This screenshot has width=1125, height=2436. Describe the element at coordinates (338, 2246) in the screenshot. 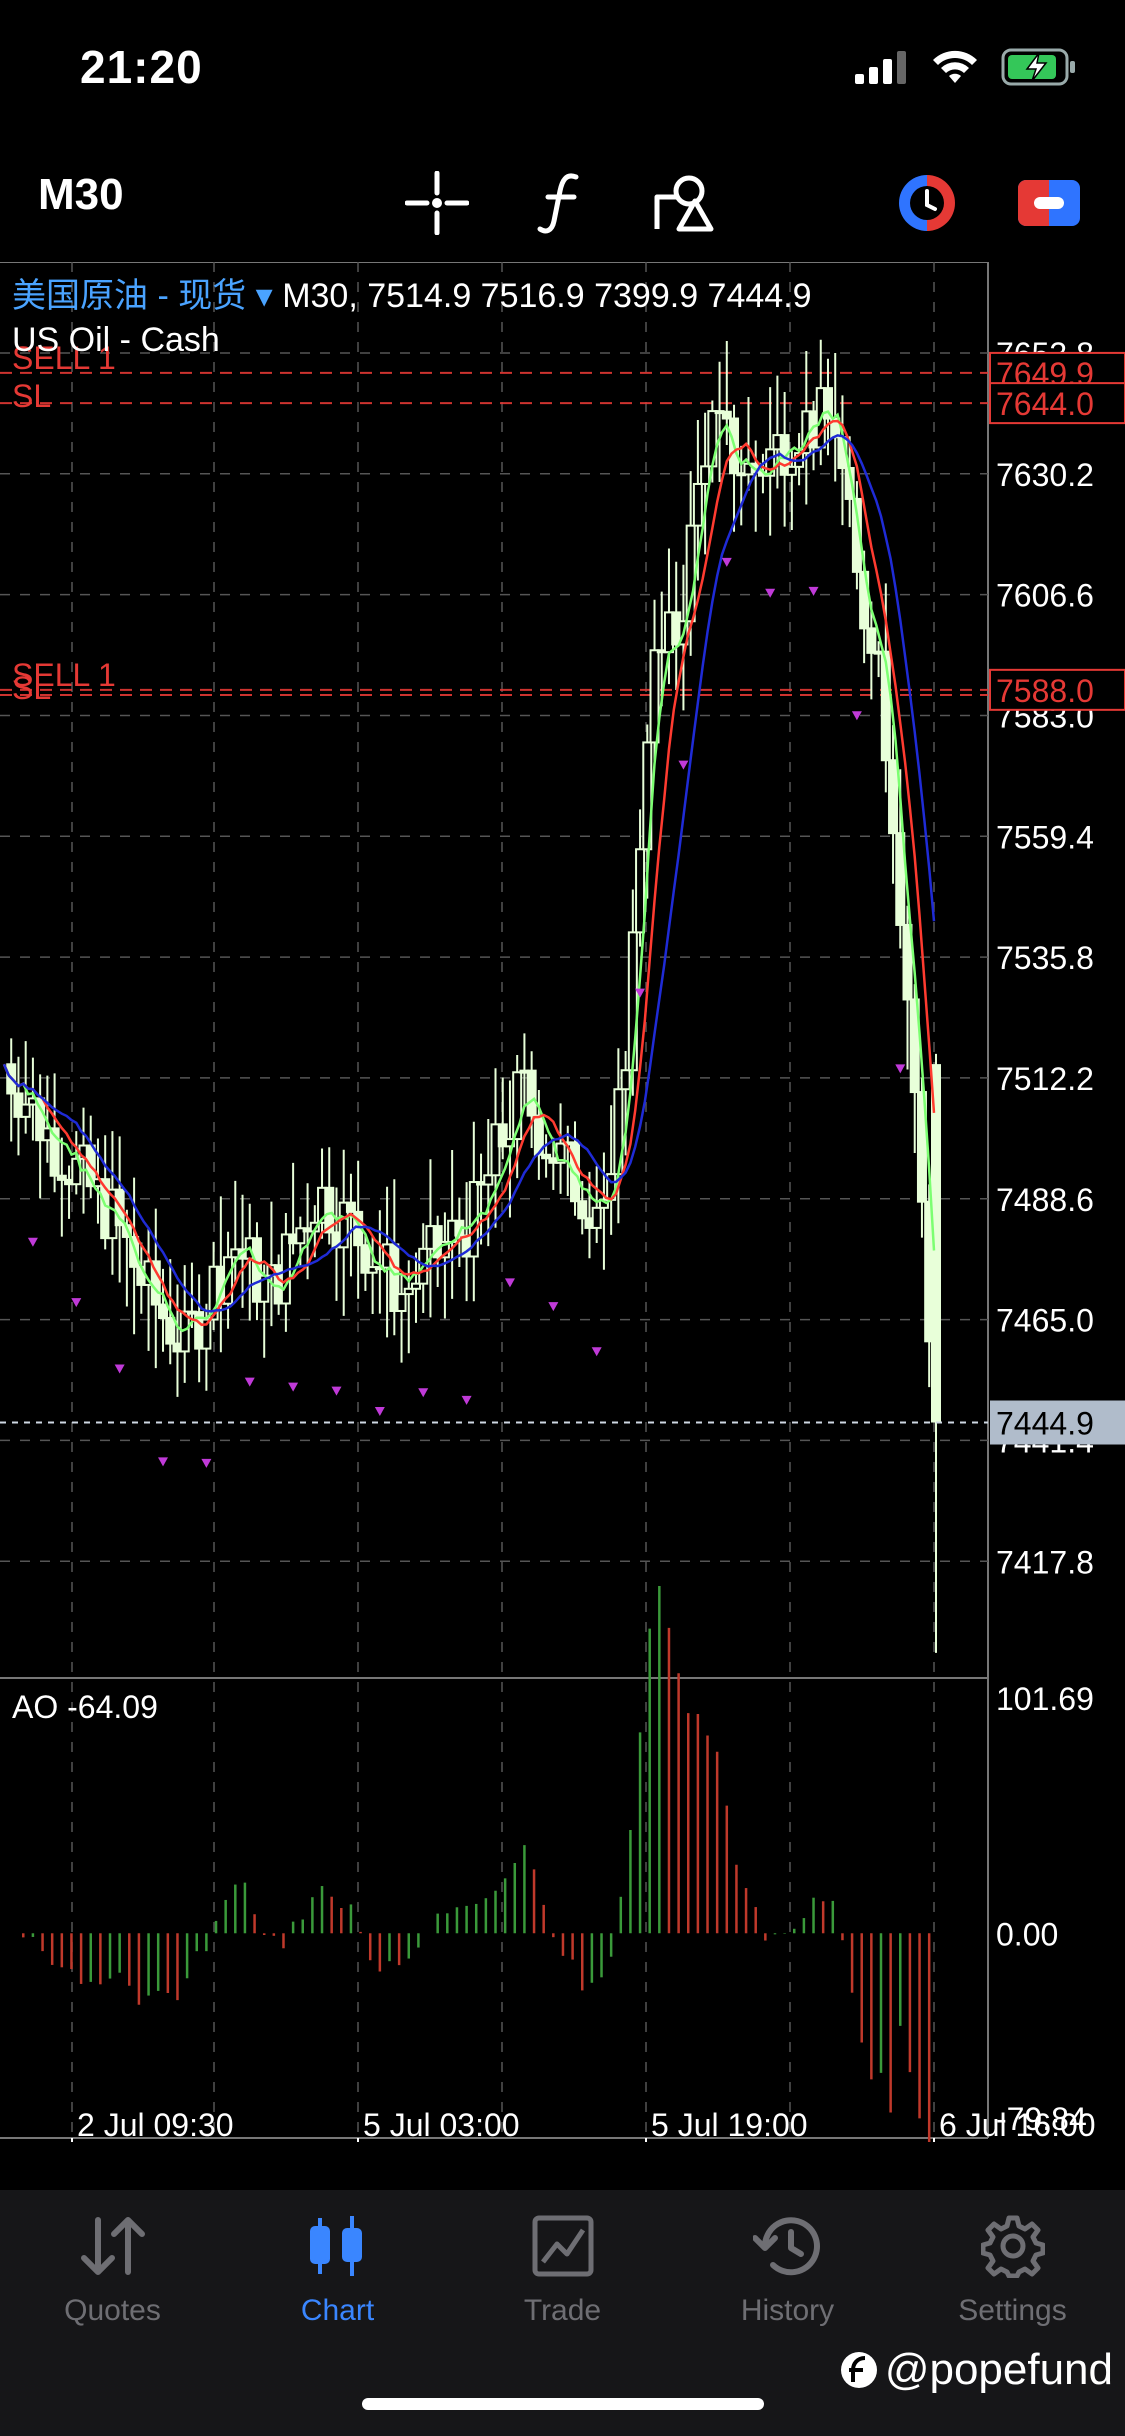

I see `chart-candles-icon` at that location.